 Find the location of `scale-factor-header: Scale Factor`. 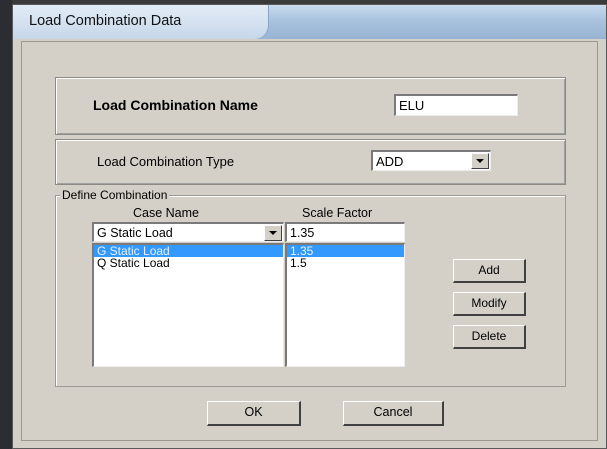

scale-factor-header: Scale Factor is located at coordinates (337, 213).